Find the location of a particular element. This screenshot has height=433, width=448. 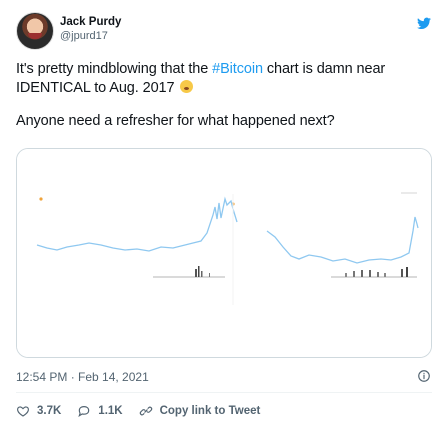

tweet-header: Jack Purdy @jpurd17 is located at coordinates (224, 31).